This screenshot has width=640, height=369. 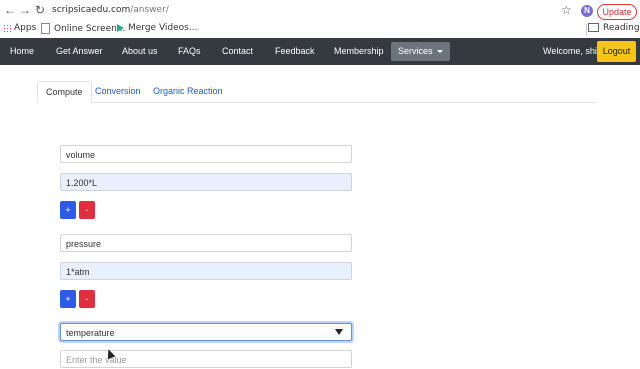 What do you see at coordinates (206, 154) in the screenshot?
I see `variable-name-field-1: volume` at bounding box center [206, 154].